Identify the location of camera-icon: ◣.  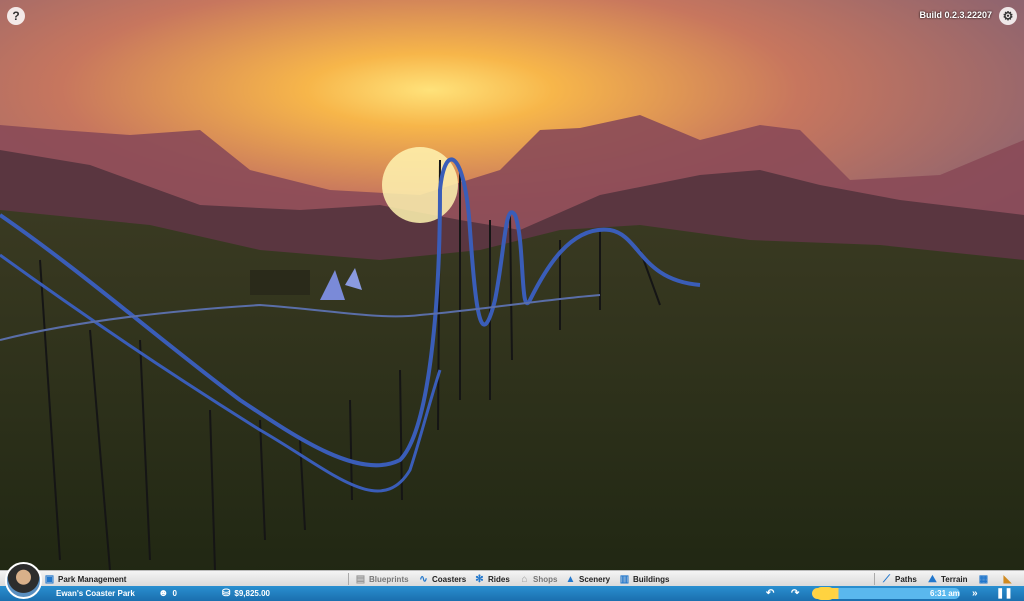
(1007, 579).